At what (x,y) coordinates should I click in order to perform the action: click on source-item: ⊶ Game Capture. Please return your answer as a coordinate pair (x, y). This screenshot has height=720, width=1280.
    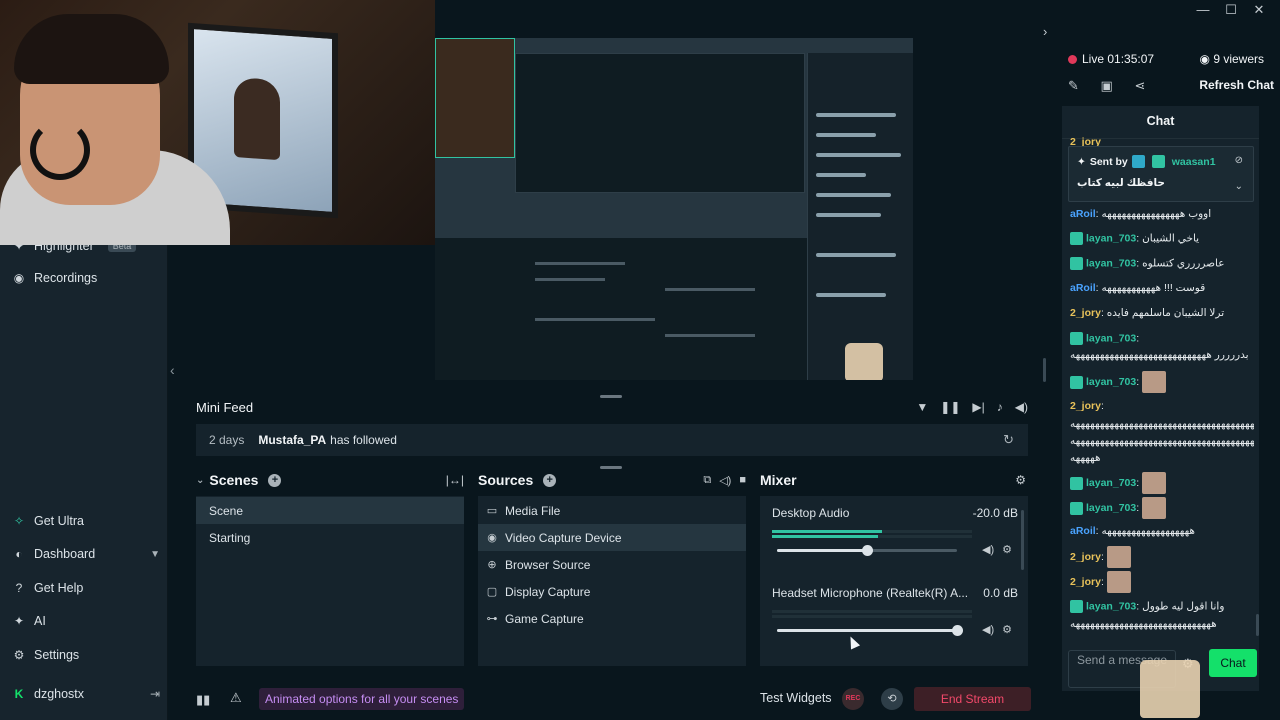
    Looking at the image, I should click on (612, 618).